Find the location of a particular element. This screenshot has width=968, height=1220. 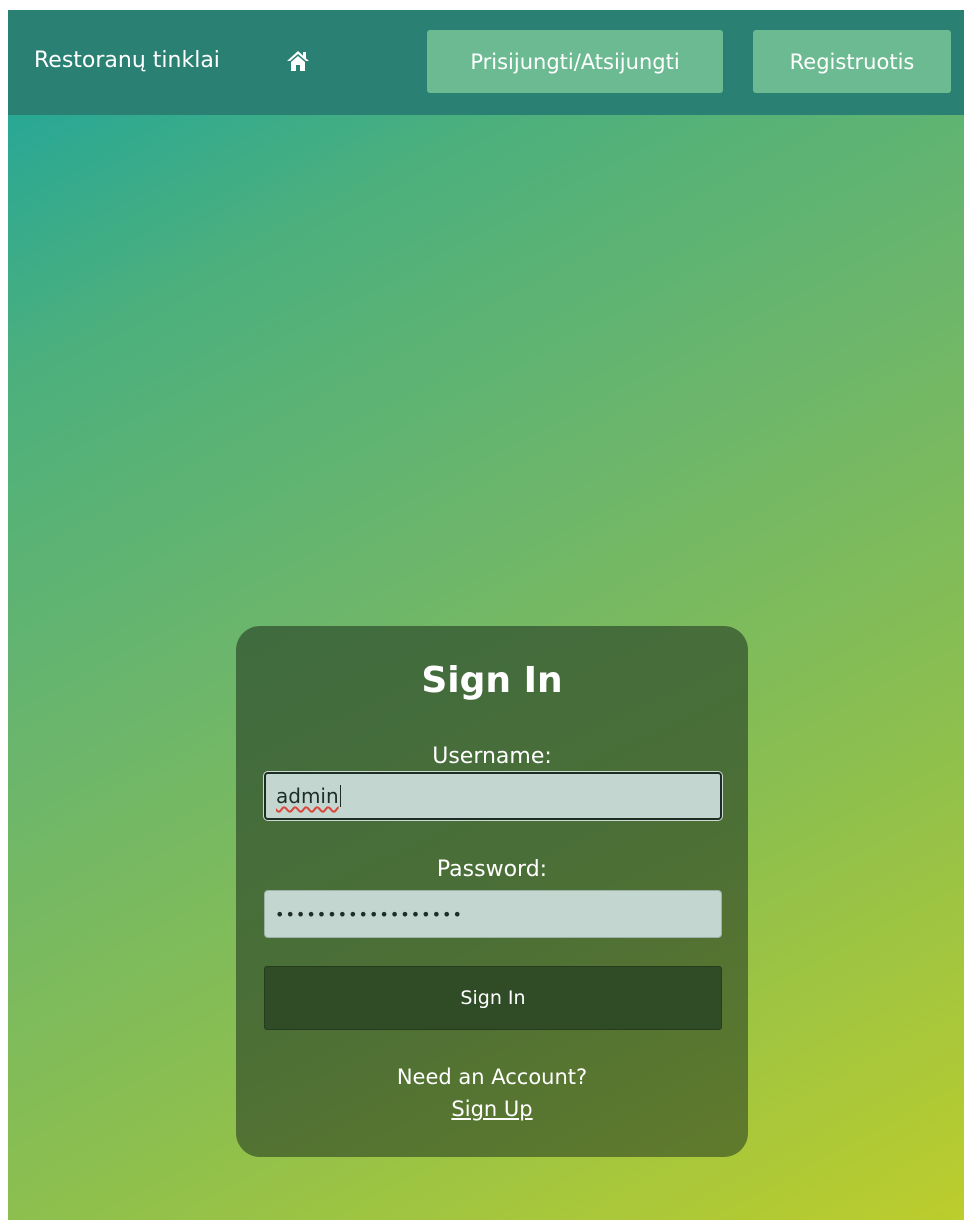

home-icon is located at coordinates (298, 61).